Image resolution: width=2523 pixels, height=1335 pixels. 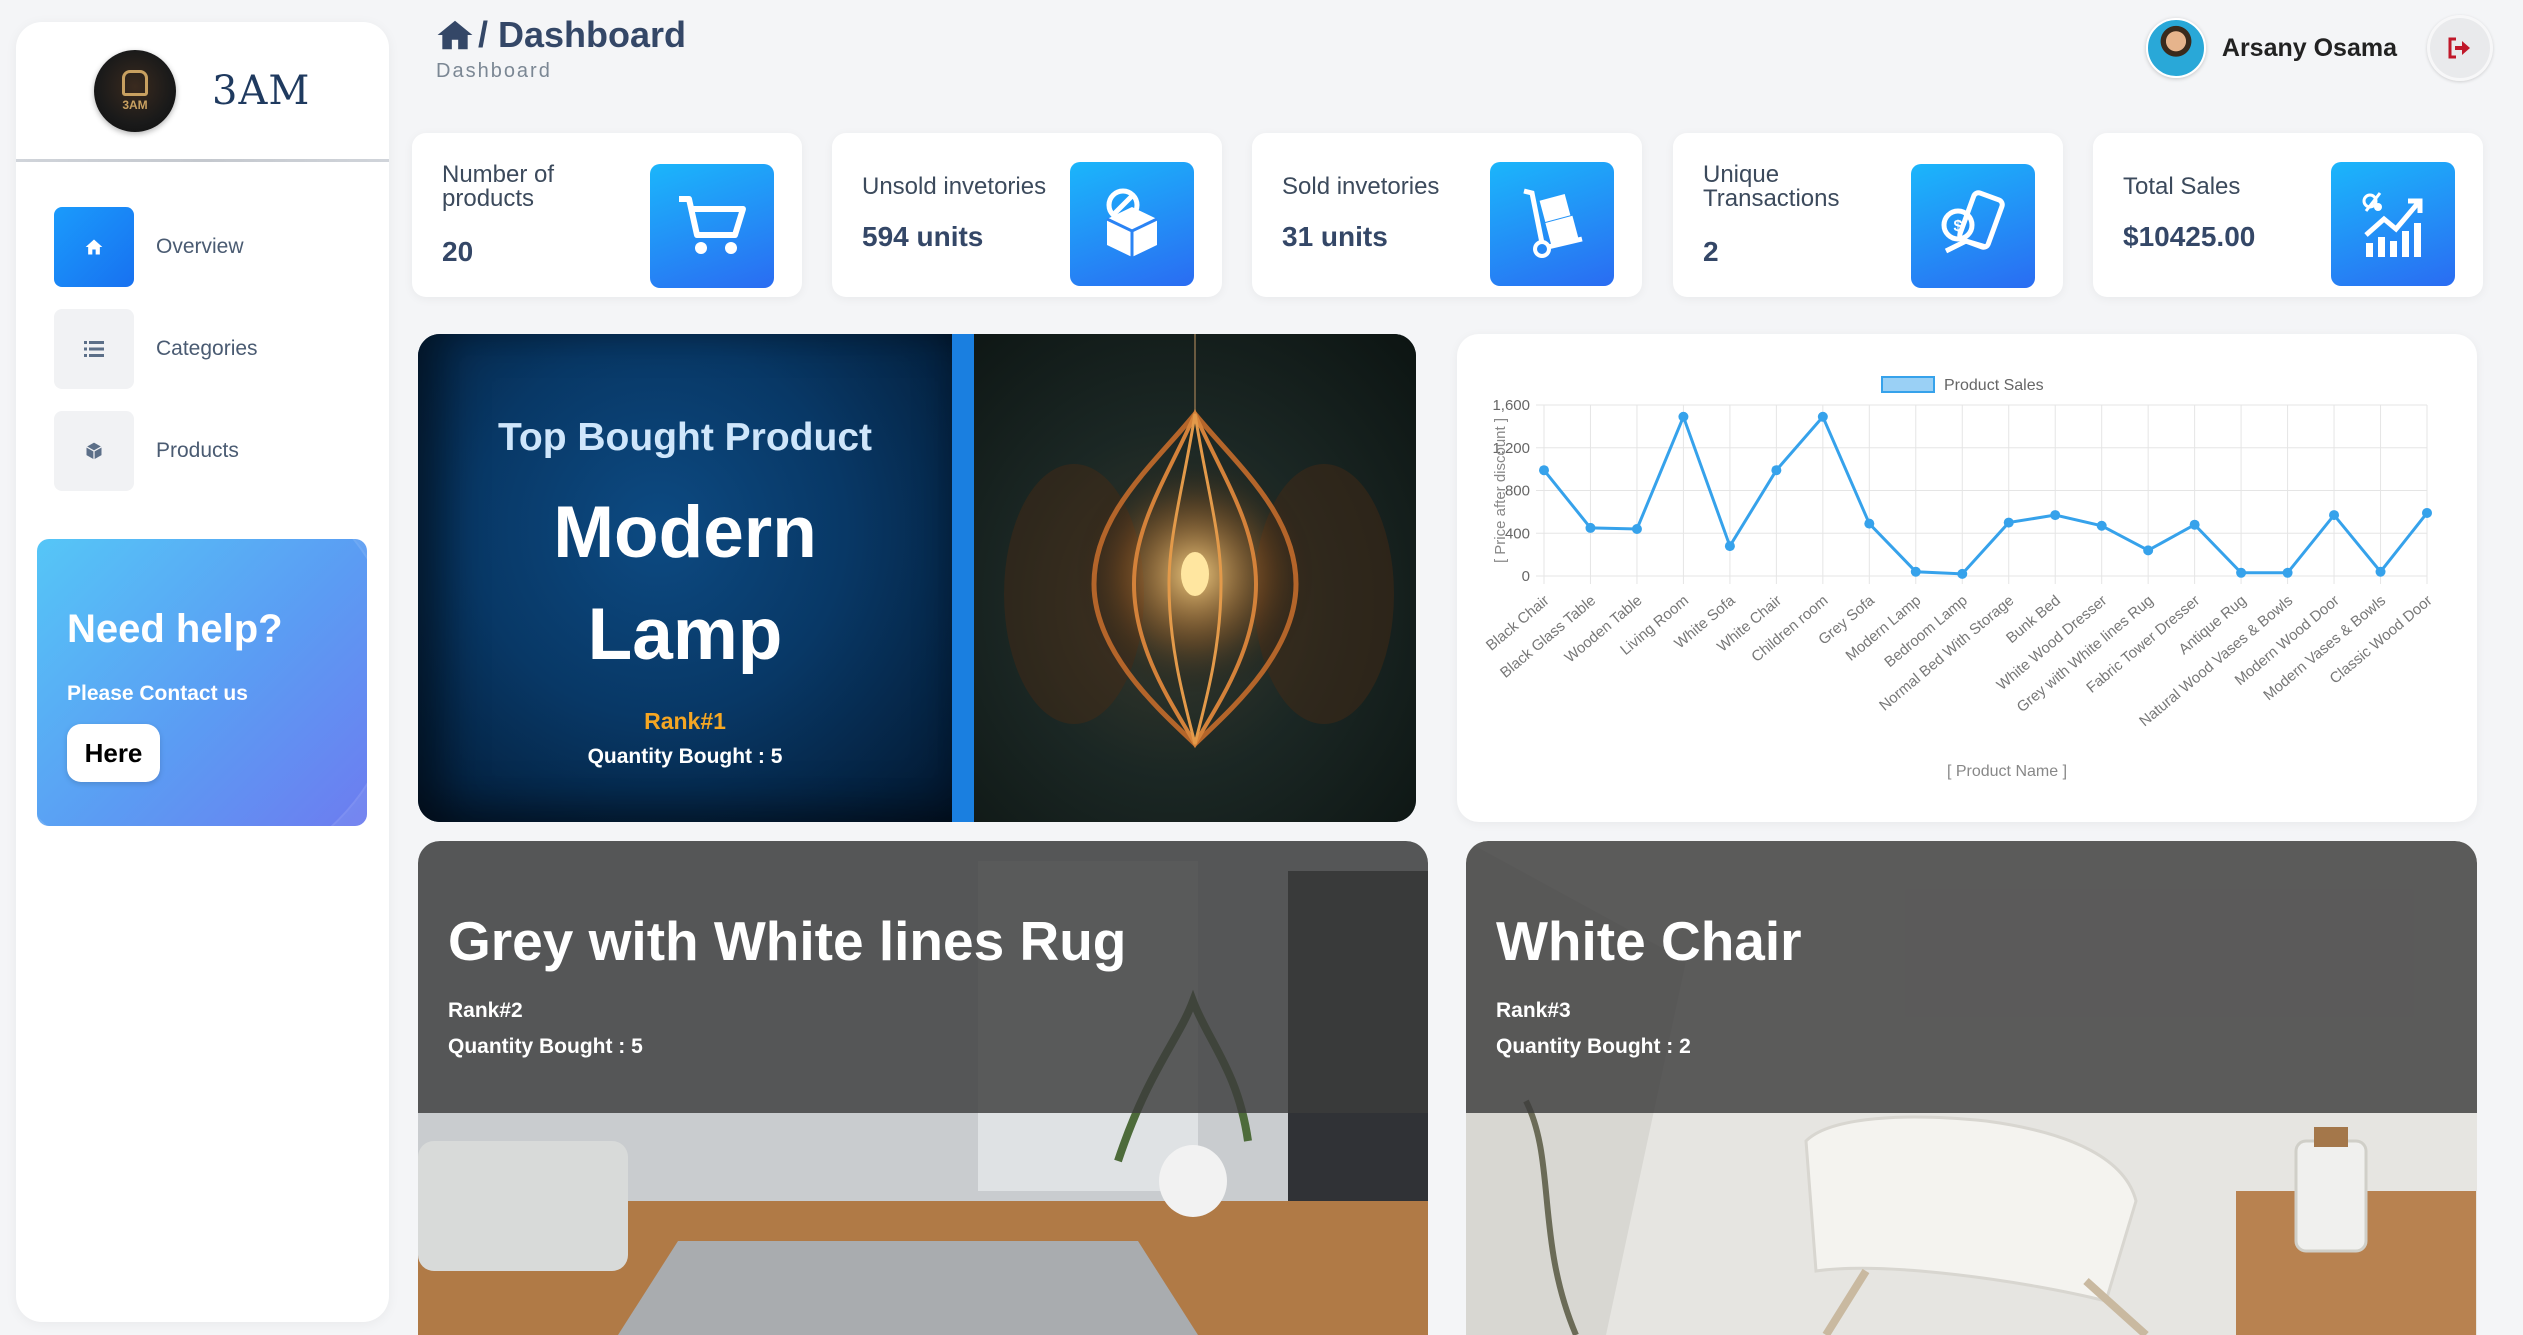 I want to click on avatar, so click(x=2175, y=48).